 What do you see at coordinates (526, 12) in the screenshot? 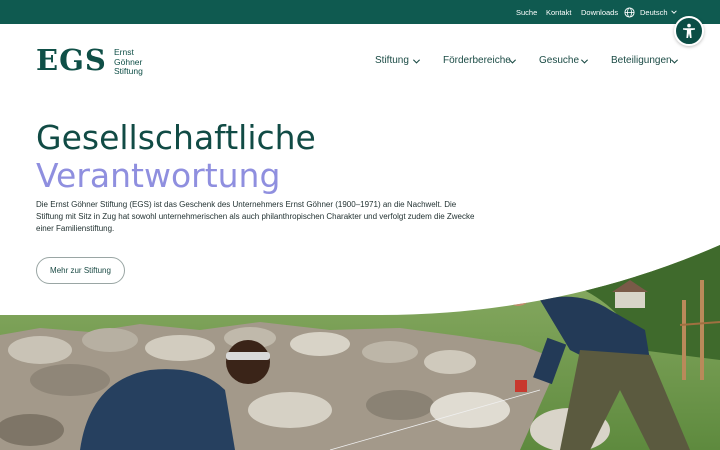
I see `search-link: Suche` at bounding box center [526, 12].